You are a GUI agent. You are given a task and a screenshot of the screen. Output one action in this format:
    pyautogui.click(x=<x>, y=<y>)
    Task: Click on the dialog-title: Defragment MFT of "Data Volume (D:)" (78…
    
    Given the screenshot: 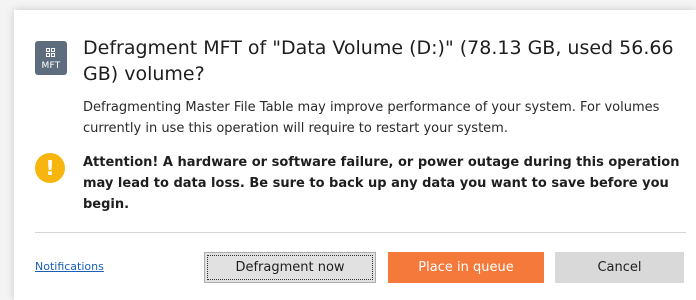 What is the action you would take?
    pyautogui.click(x=378, y=61)
    